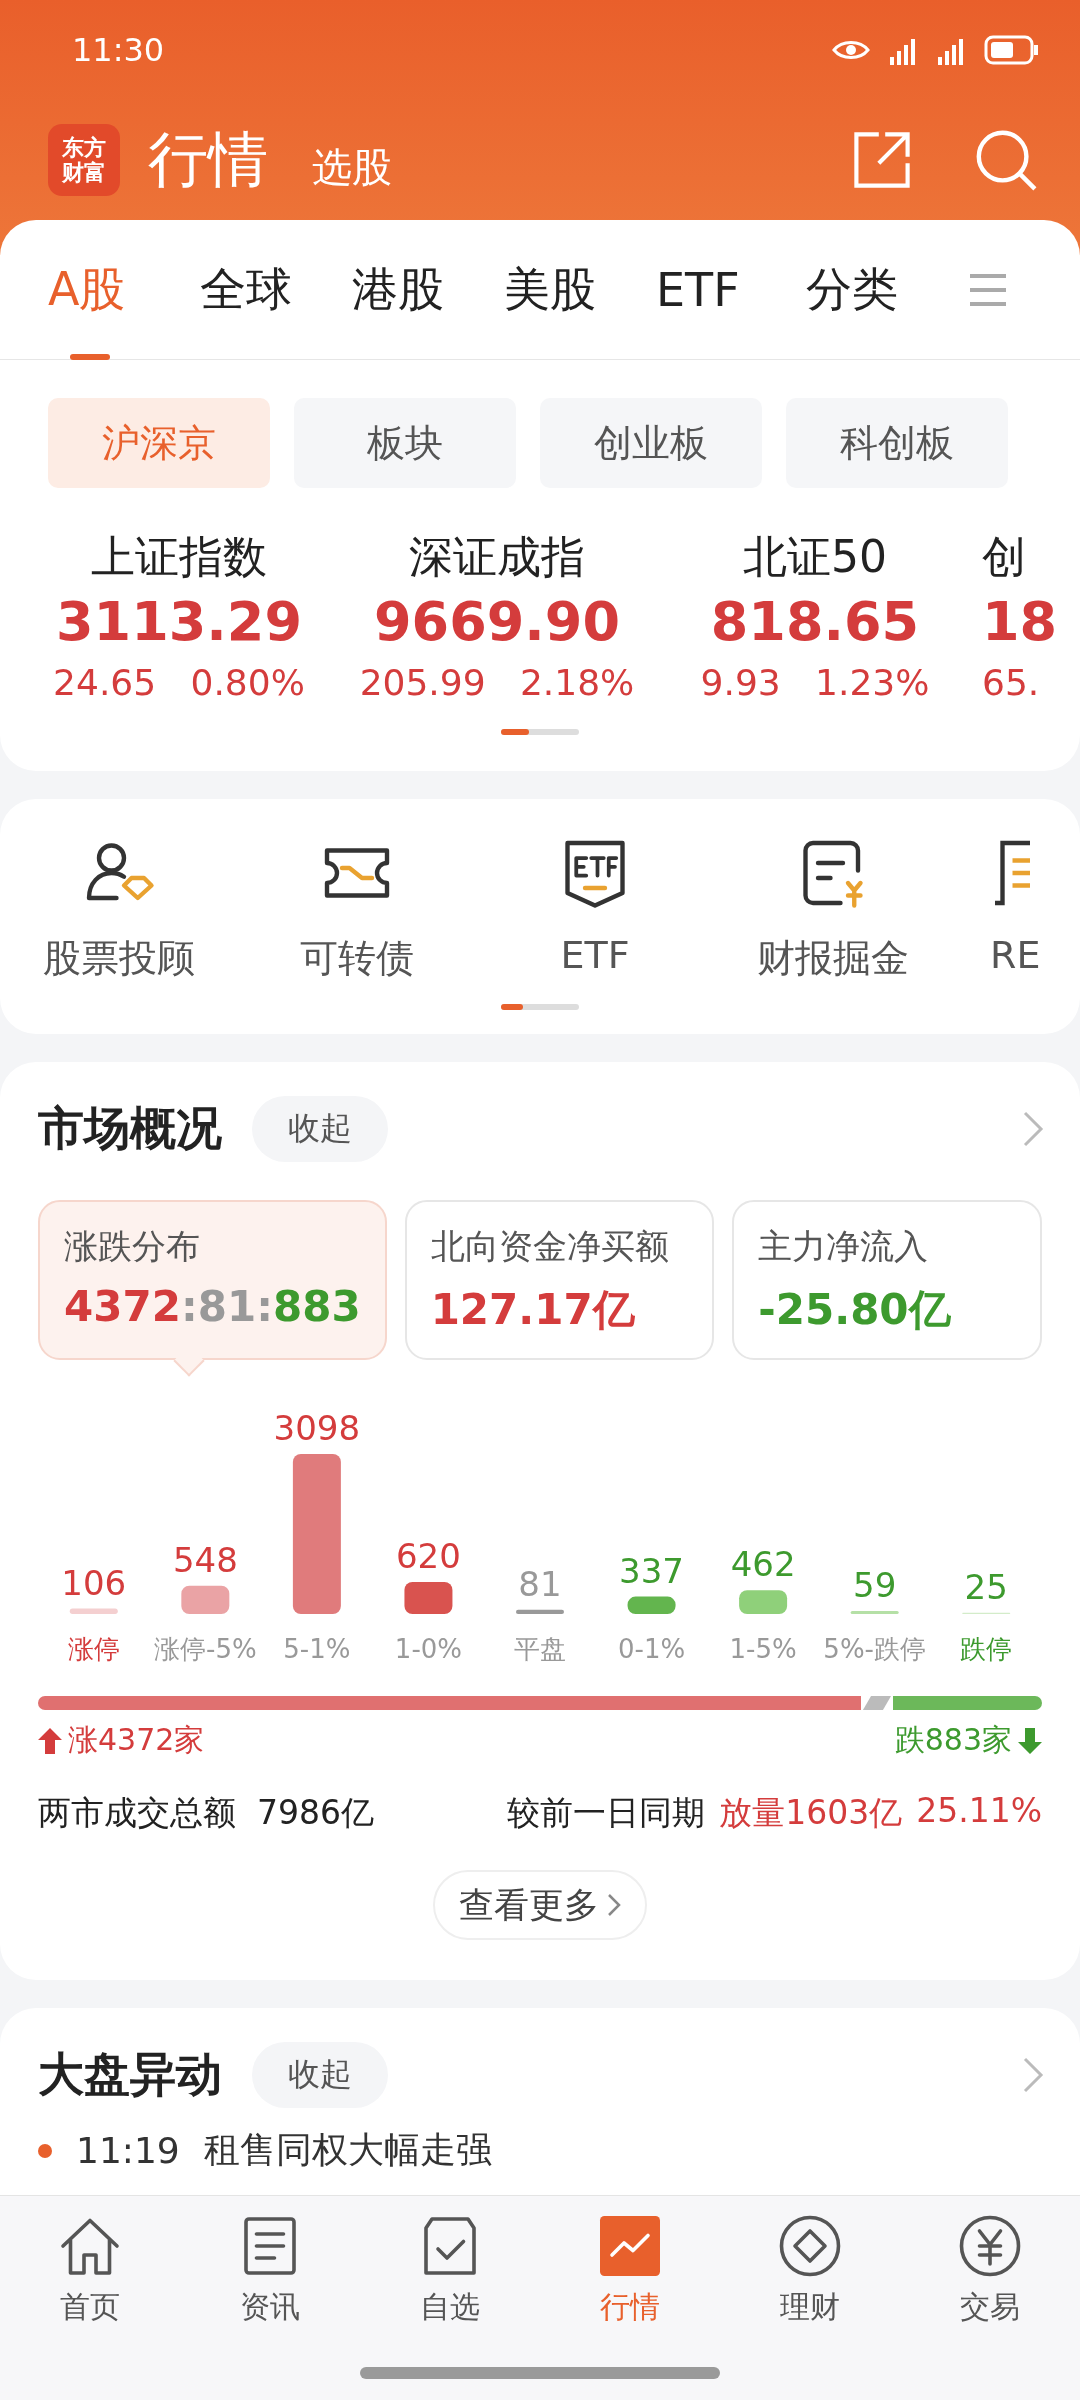 This screenshot has height=2400, width=1080. I want to click on status-time: 11:30, so click(118, 50).